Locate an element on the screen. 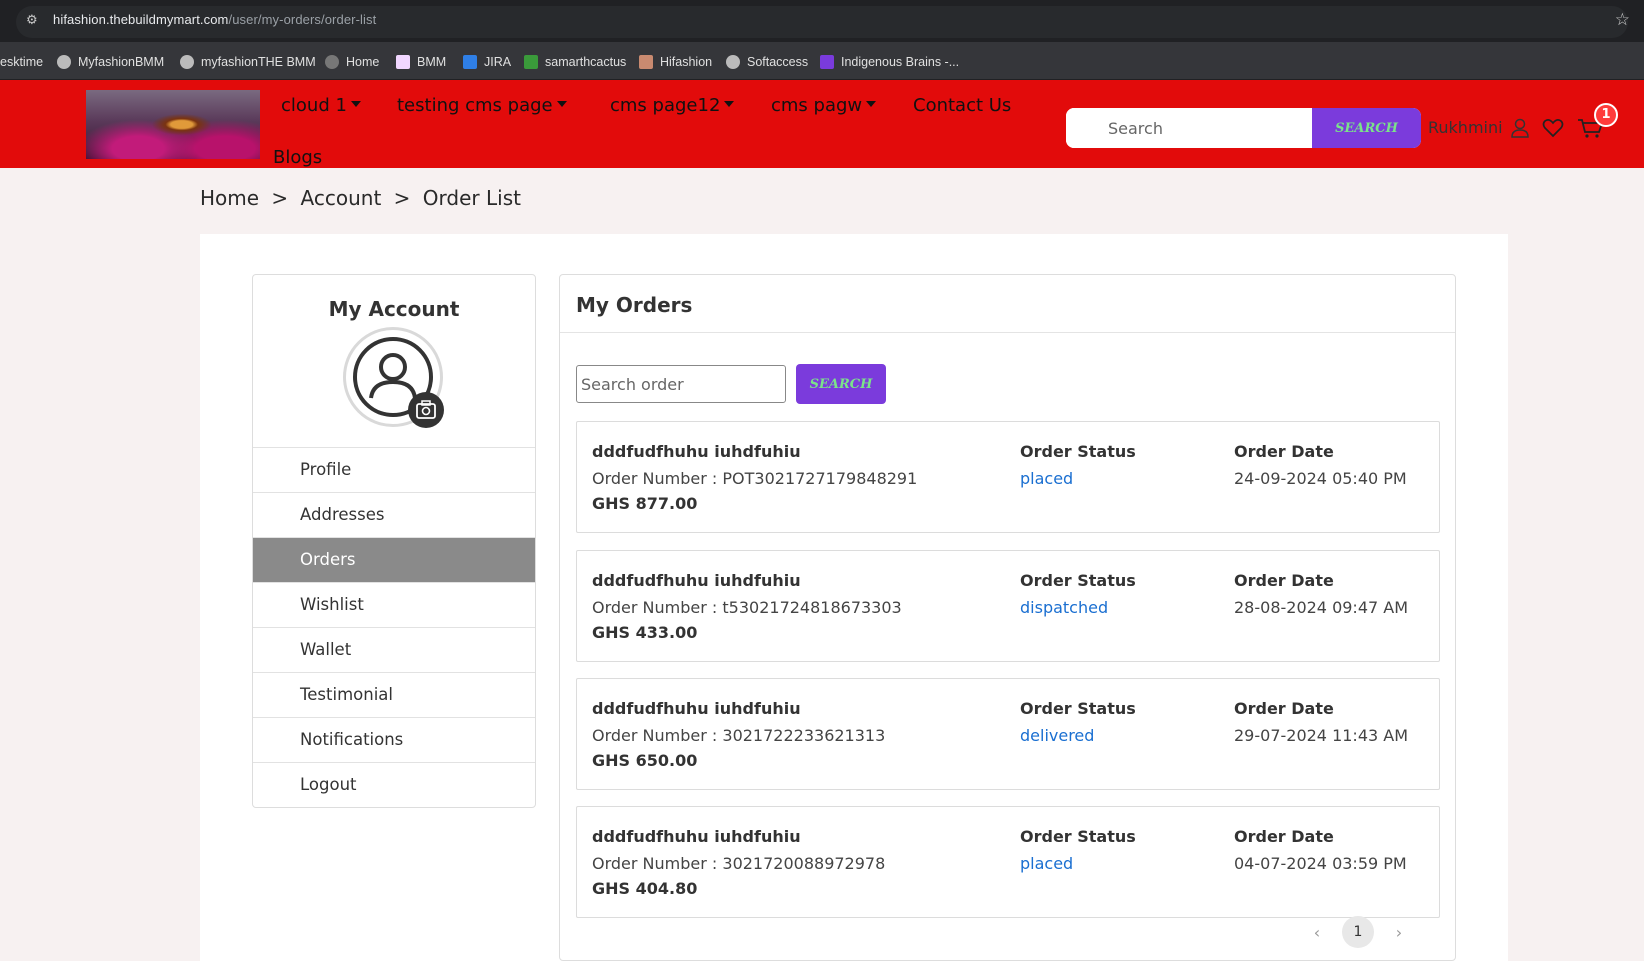  order-total: GHS 650.00 is located at coordinates (645, 760).